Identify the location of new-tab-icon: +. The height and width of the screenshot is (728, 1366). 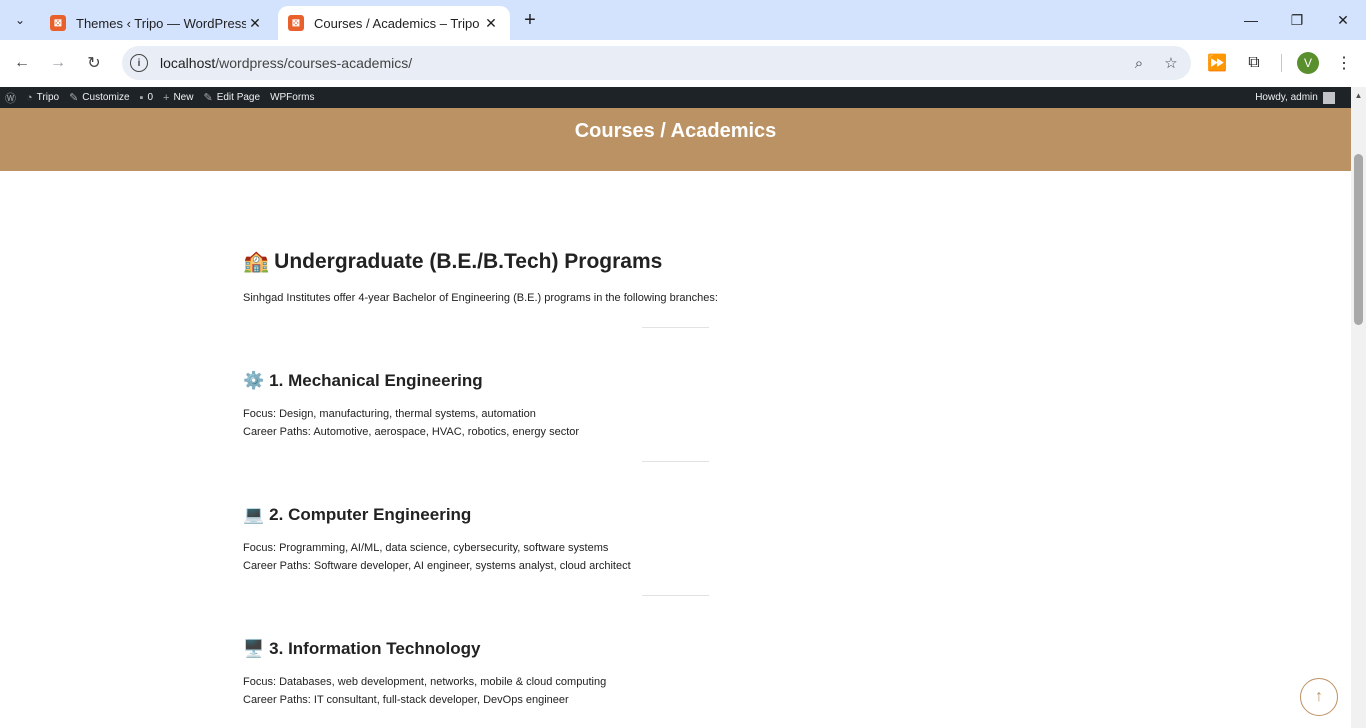
(530, 20).